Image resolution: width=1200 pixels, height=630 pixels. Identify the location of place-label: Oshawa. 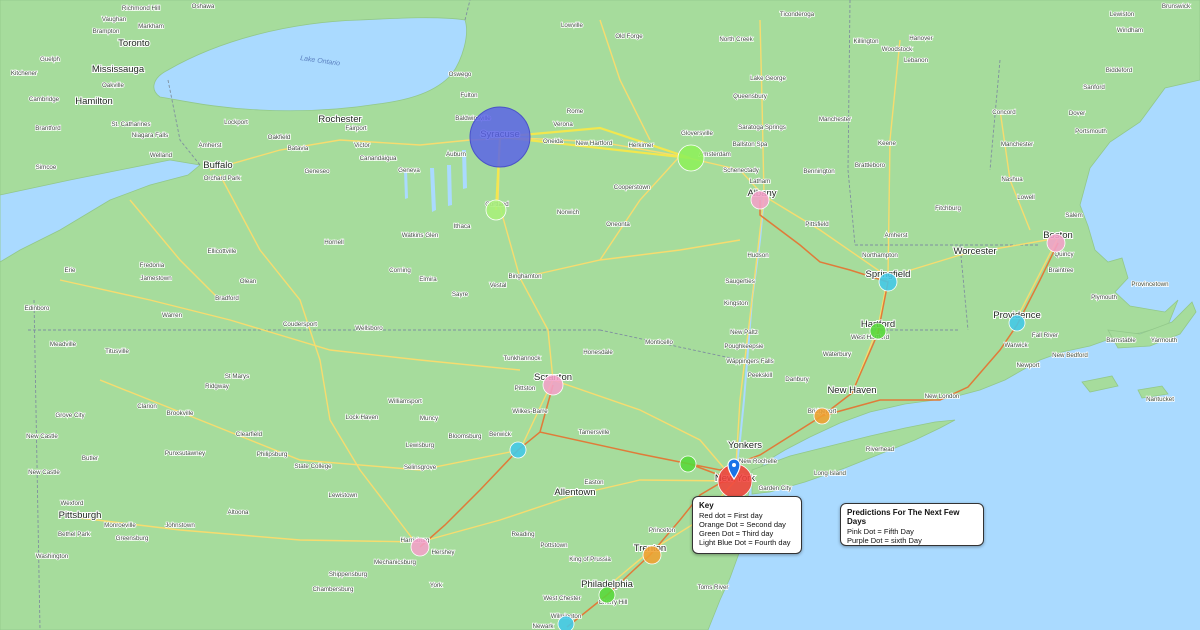
(203, 6).